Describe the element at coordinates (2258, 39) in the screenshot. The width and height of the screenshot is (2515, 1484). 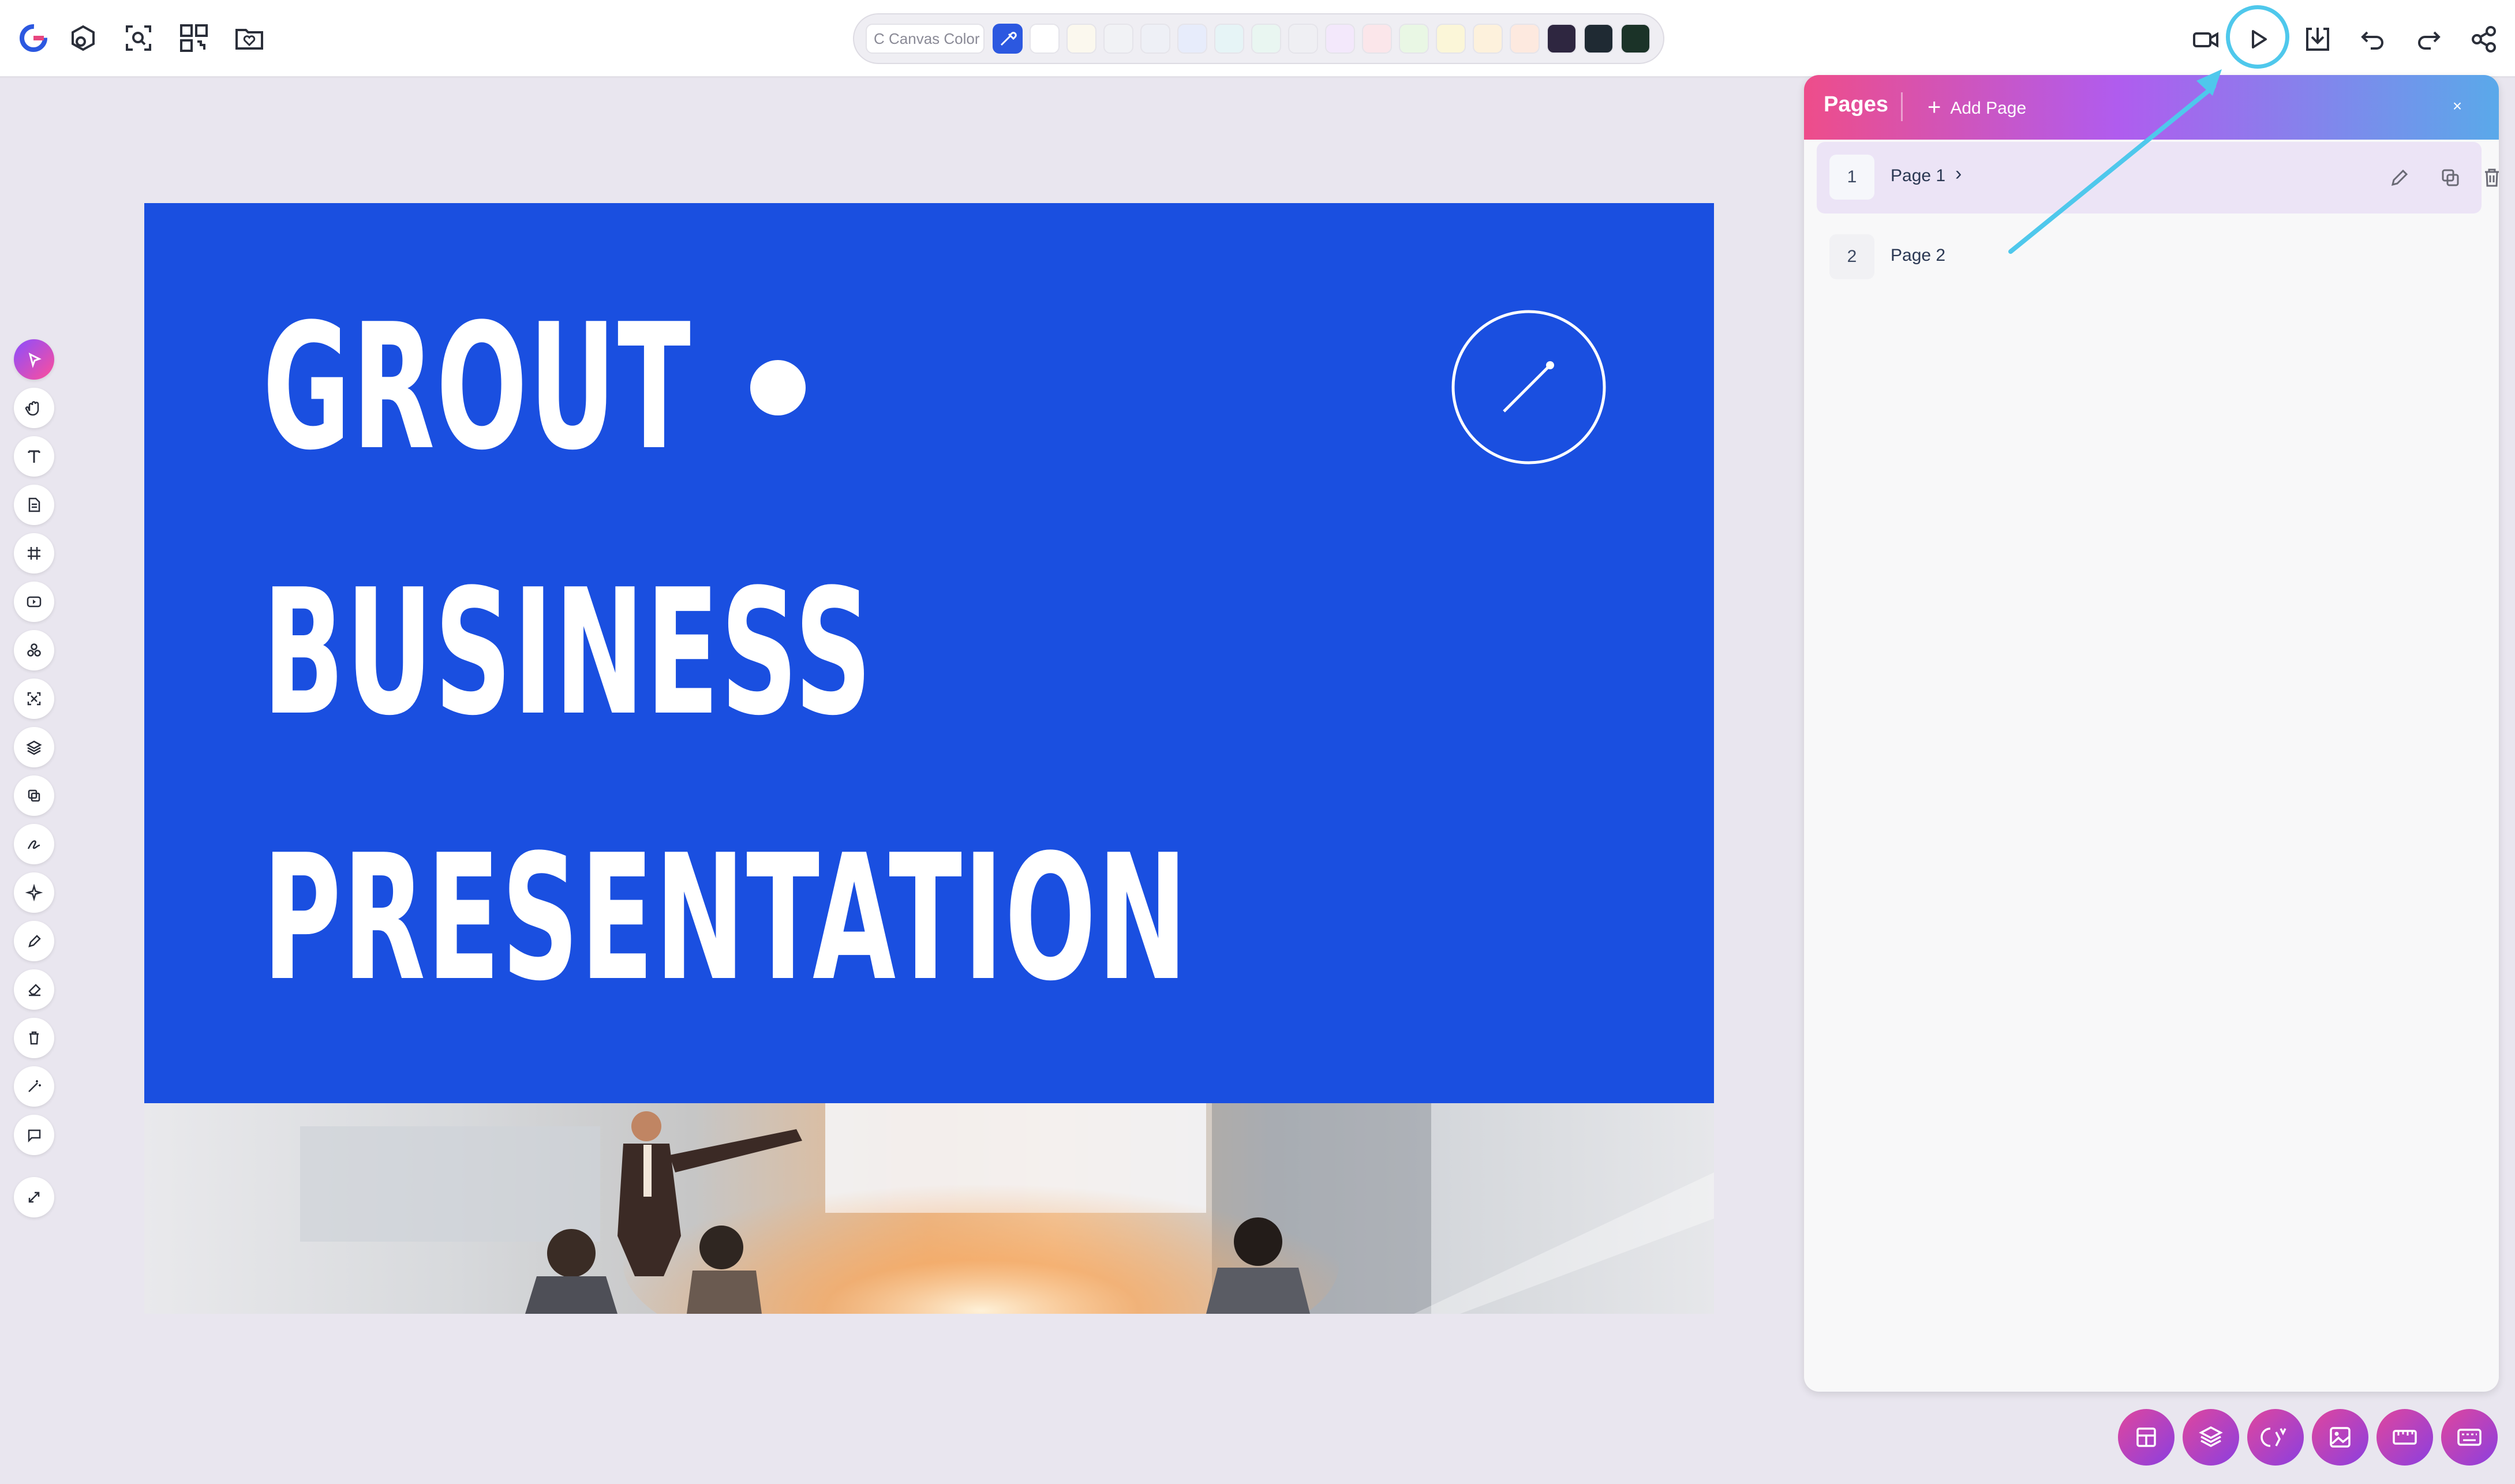
I see `play-presentation-button` at that location.